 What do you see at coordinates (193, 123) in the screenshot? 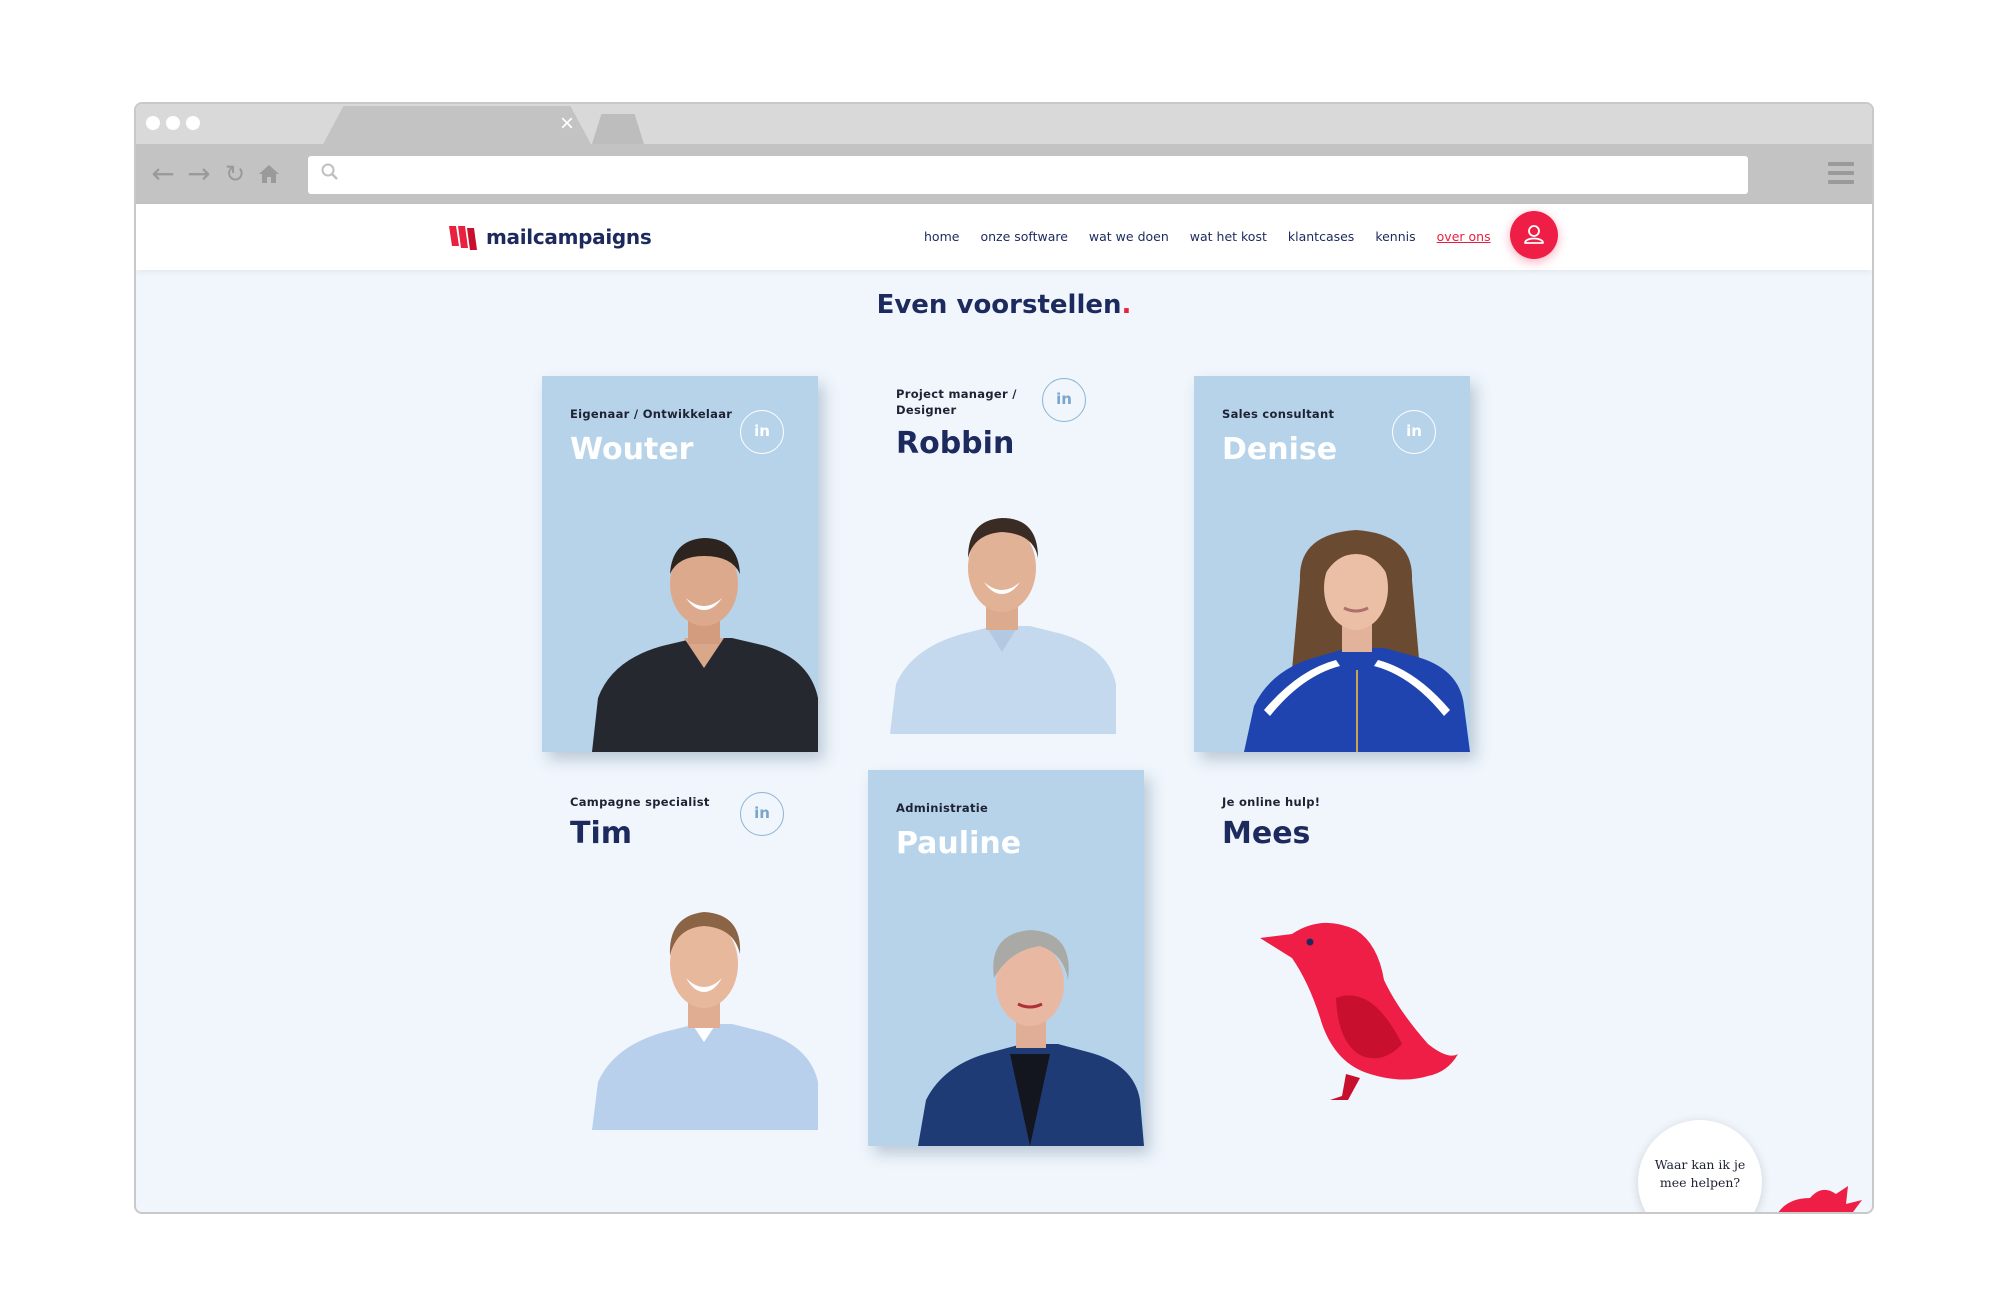
I see `window-maximize-dot` at bounding box center [193, 123].